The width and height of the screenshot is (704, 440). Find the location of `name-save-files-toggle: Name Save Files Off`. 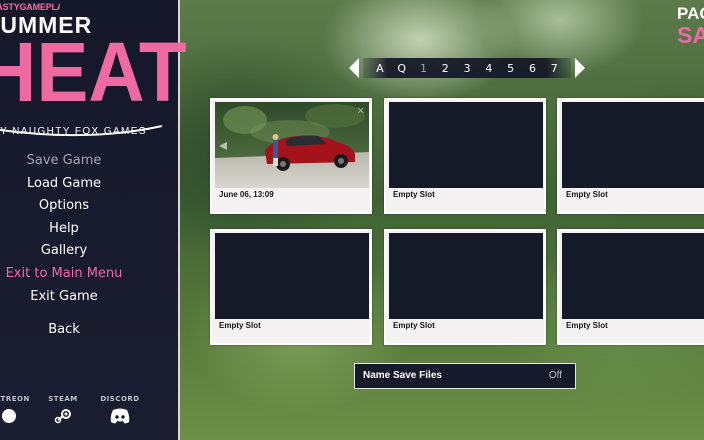

name-save-files-toggle: Name Save Files Off is located at coordinates (465, 376).